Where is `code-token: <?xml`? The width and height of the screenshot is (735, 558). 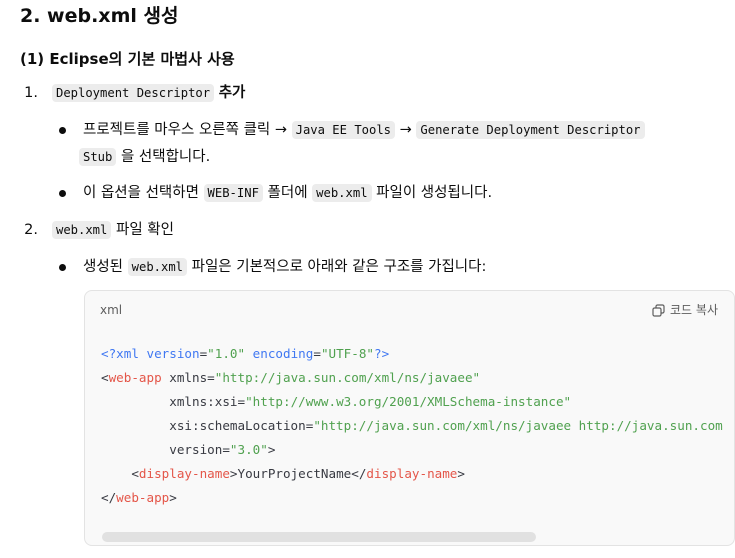
code-token: <?xml is located at coordinates (124, 353).